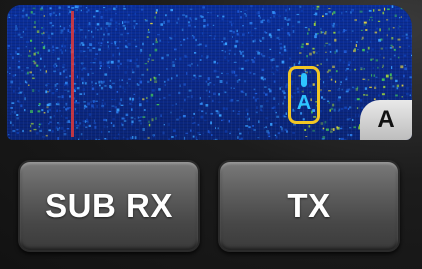 Image resolution: width=422 pixels, height=269 pixels. I want to click on vfo-a-cursor-label: A, so click(304, 103).